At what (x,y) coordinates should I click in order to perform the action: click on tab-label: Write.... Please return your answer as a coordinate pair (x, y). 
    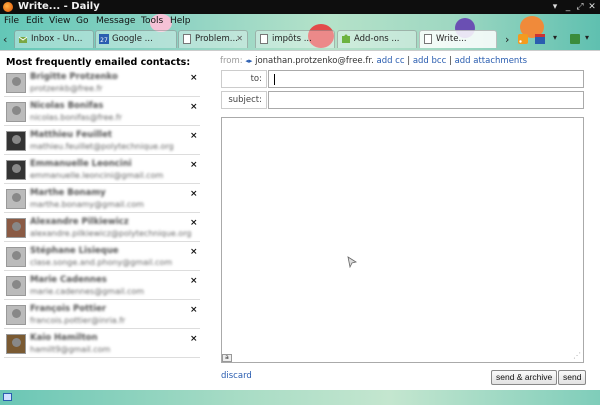
    Looking at the image, I should click on (451, 39).